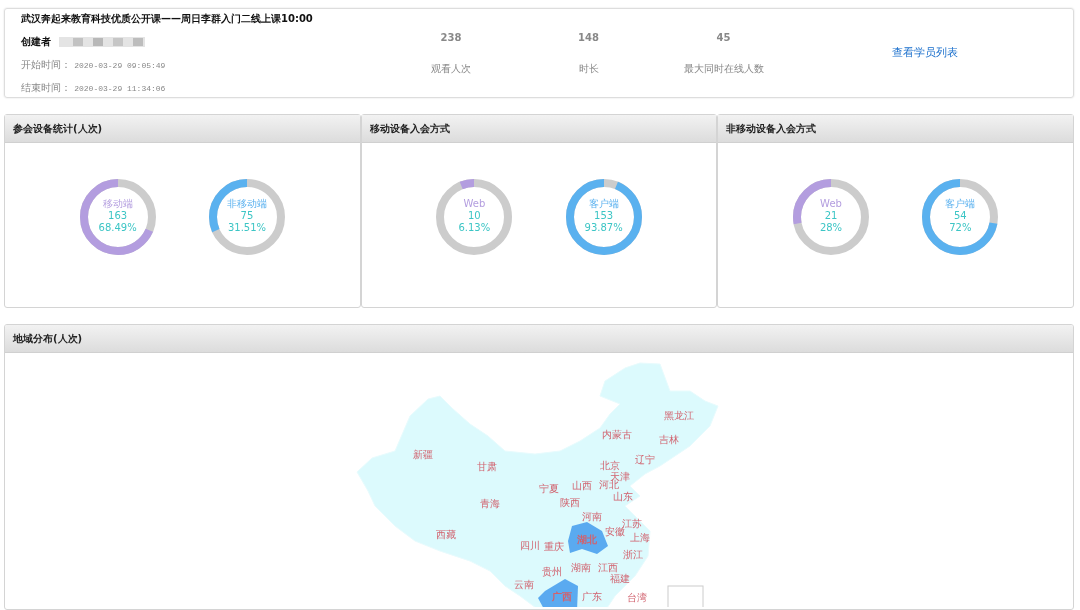  What do you see at coordinates (46, 87) in the screenshot?
I see `end-label: 结束时间：` at bounding box center [46, 87].